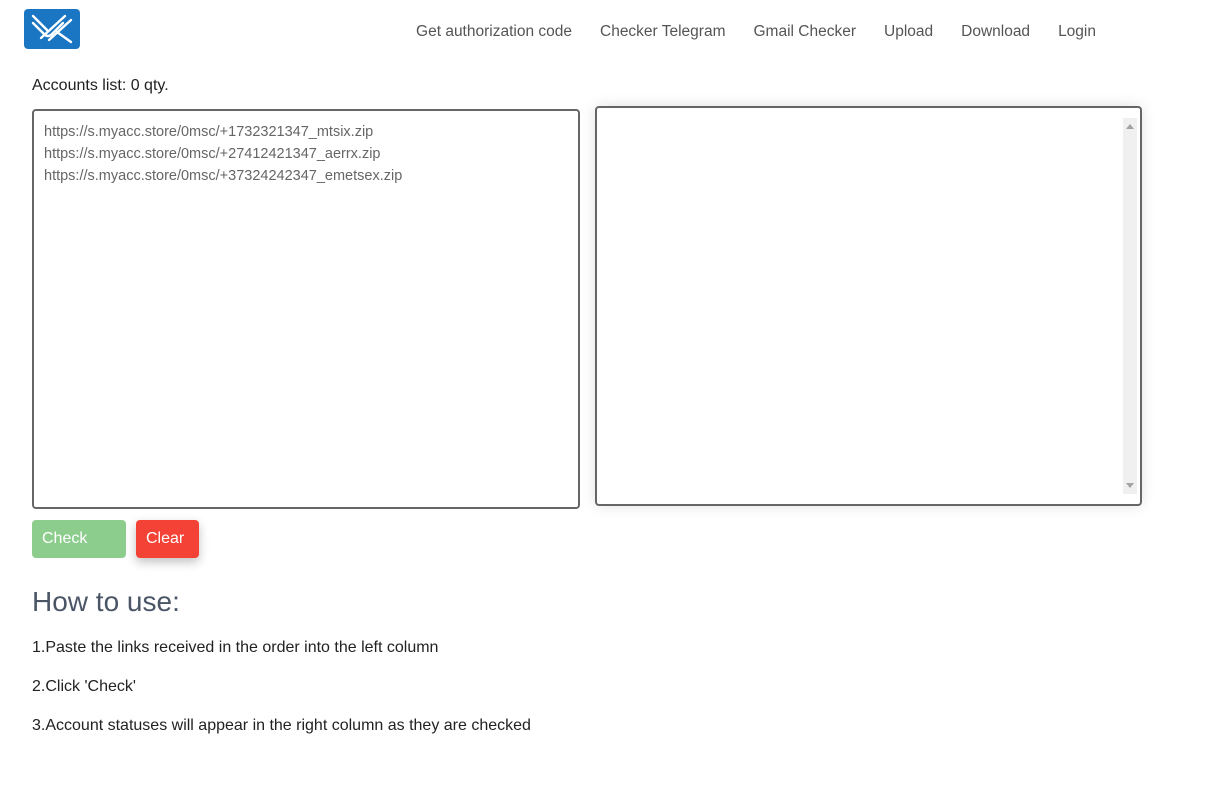 This screenshot has height=787, width=1232. Describe the element at coordinates (805, 32) in the screenshot. I see `nav-gmail-checker: Gmail Checker` at that location.